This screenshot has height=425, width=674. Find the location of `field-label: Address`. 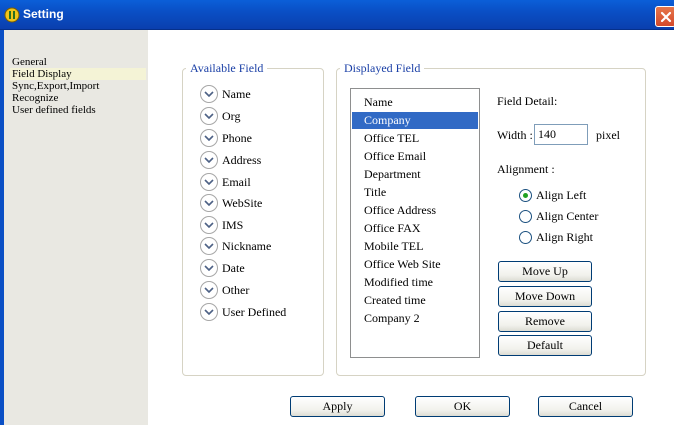

field-label: Address is located at coordinates (242, 159).